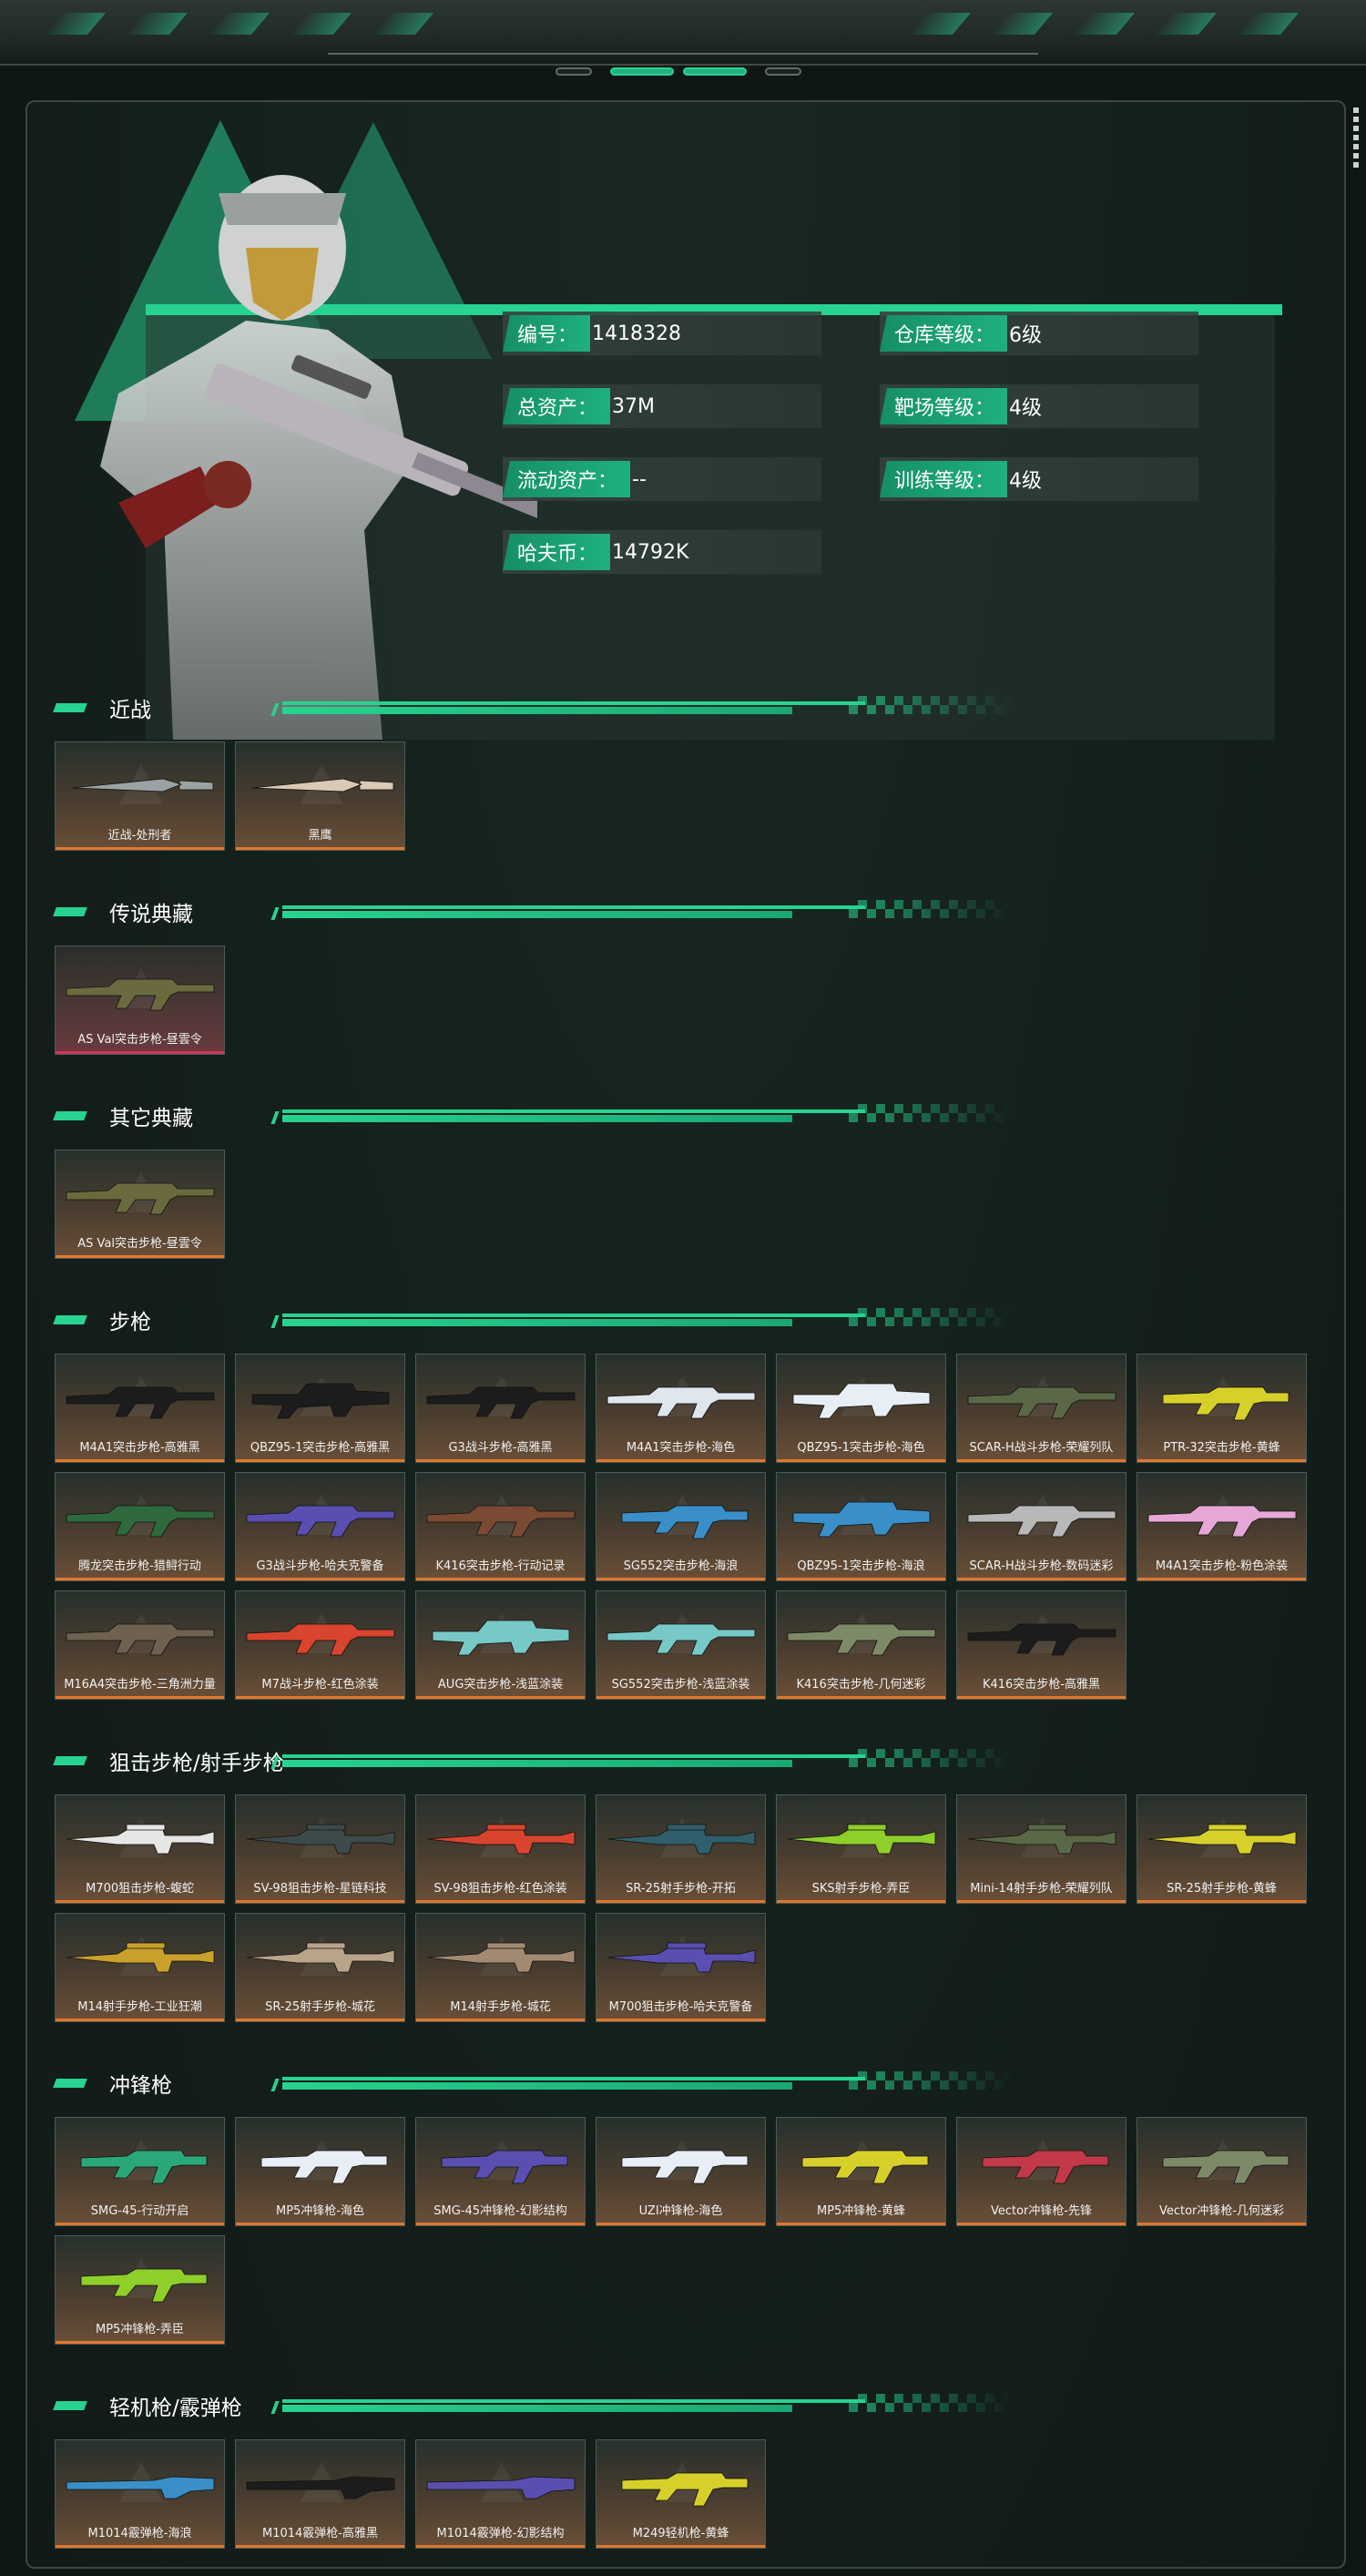 Image resolution: width=1366 pixels, height=2576 pixels. What do you see at coordinates (140, 1645) in the screenshot?
I see `item-card: M16A4突击步枪-三角洲力量` at bounding box center [140, 1645].